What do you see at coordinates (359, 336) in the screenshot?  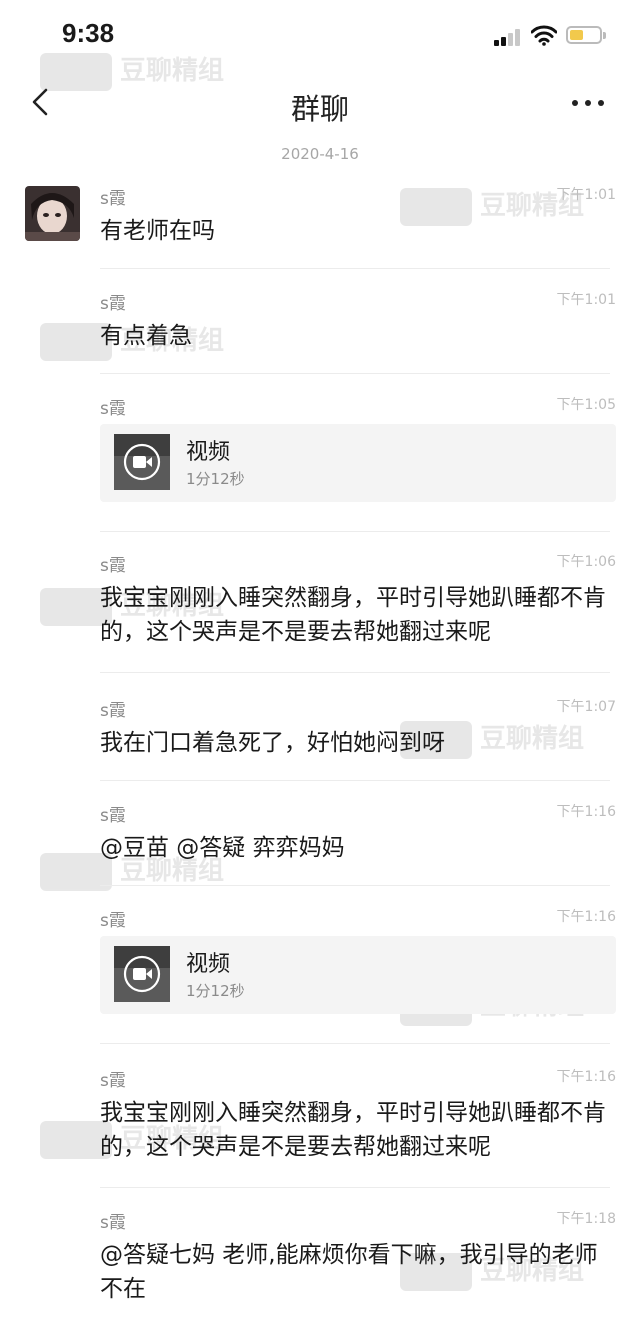 I see `message-text: 有点着急` at bounding box center [359, 336].